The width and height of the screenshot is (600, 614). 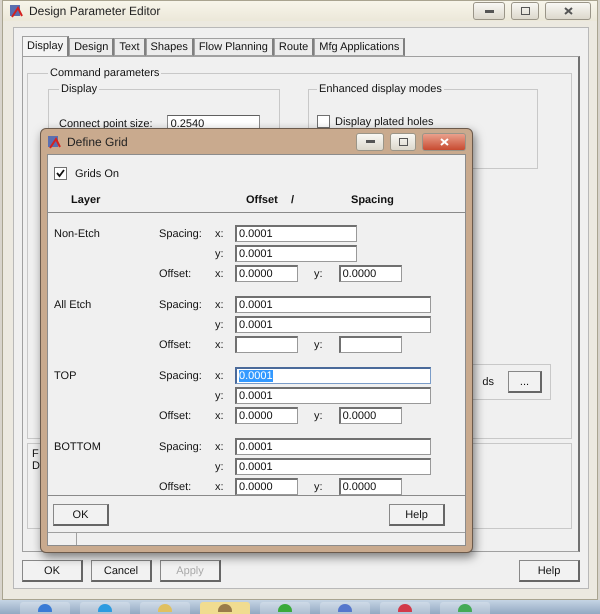 What do you see at coordinates (46, 46) in the screenshot?
I see `tab: Display` at bounding box center [46, 46].